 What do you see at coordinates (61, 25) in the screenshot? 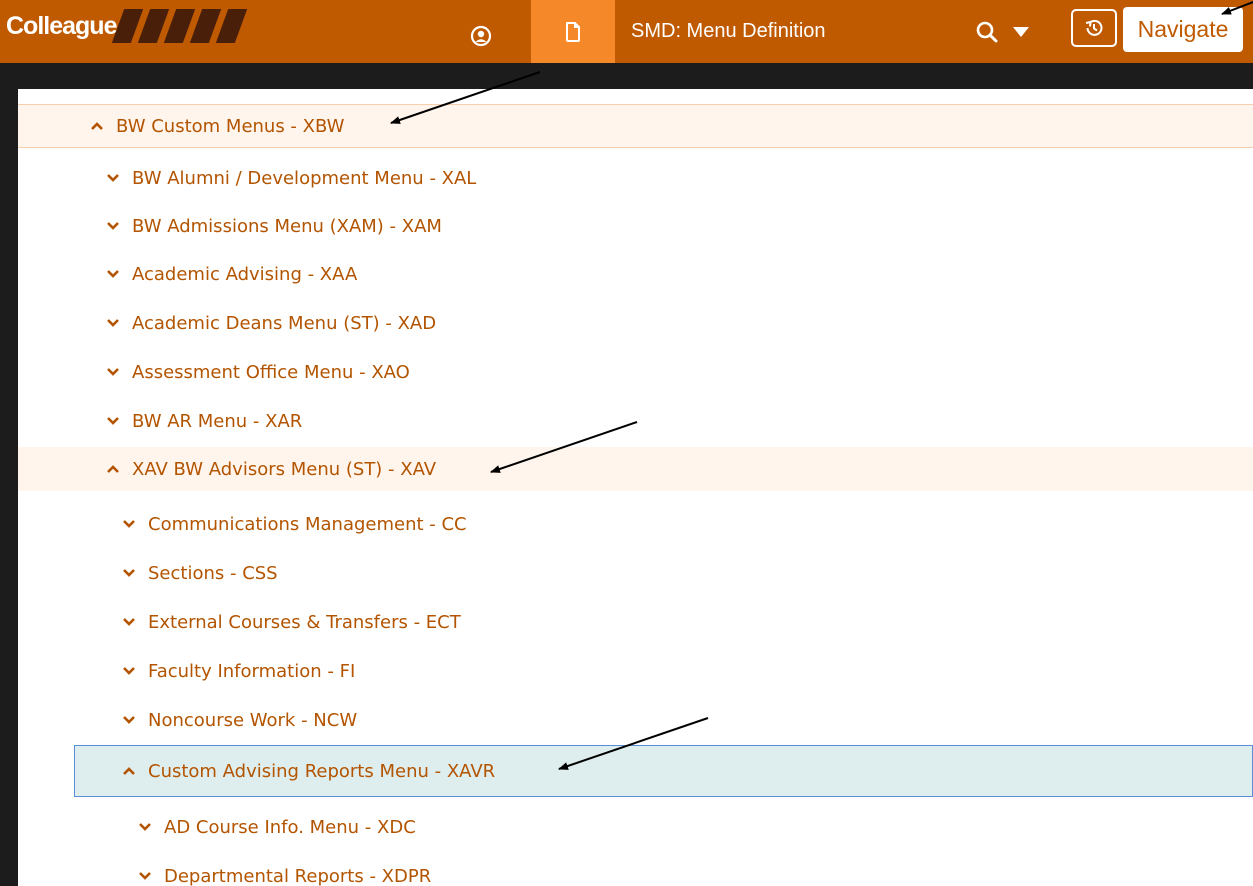
I see `logo-text: Colleague` at bounding box center [61, 25].